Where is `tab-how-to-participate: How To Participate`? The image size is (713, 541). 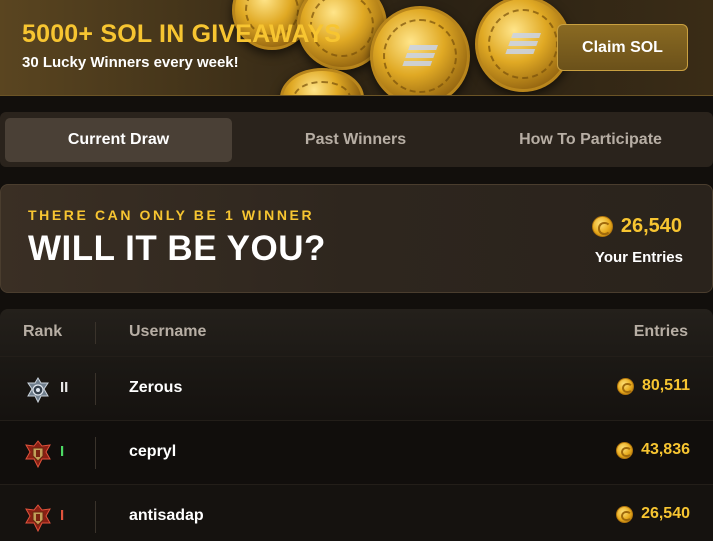
tab-how-to-participate: How To Participate is located at coordinates (590, 140).